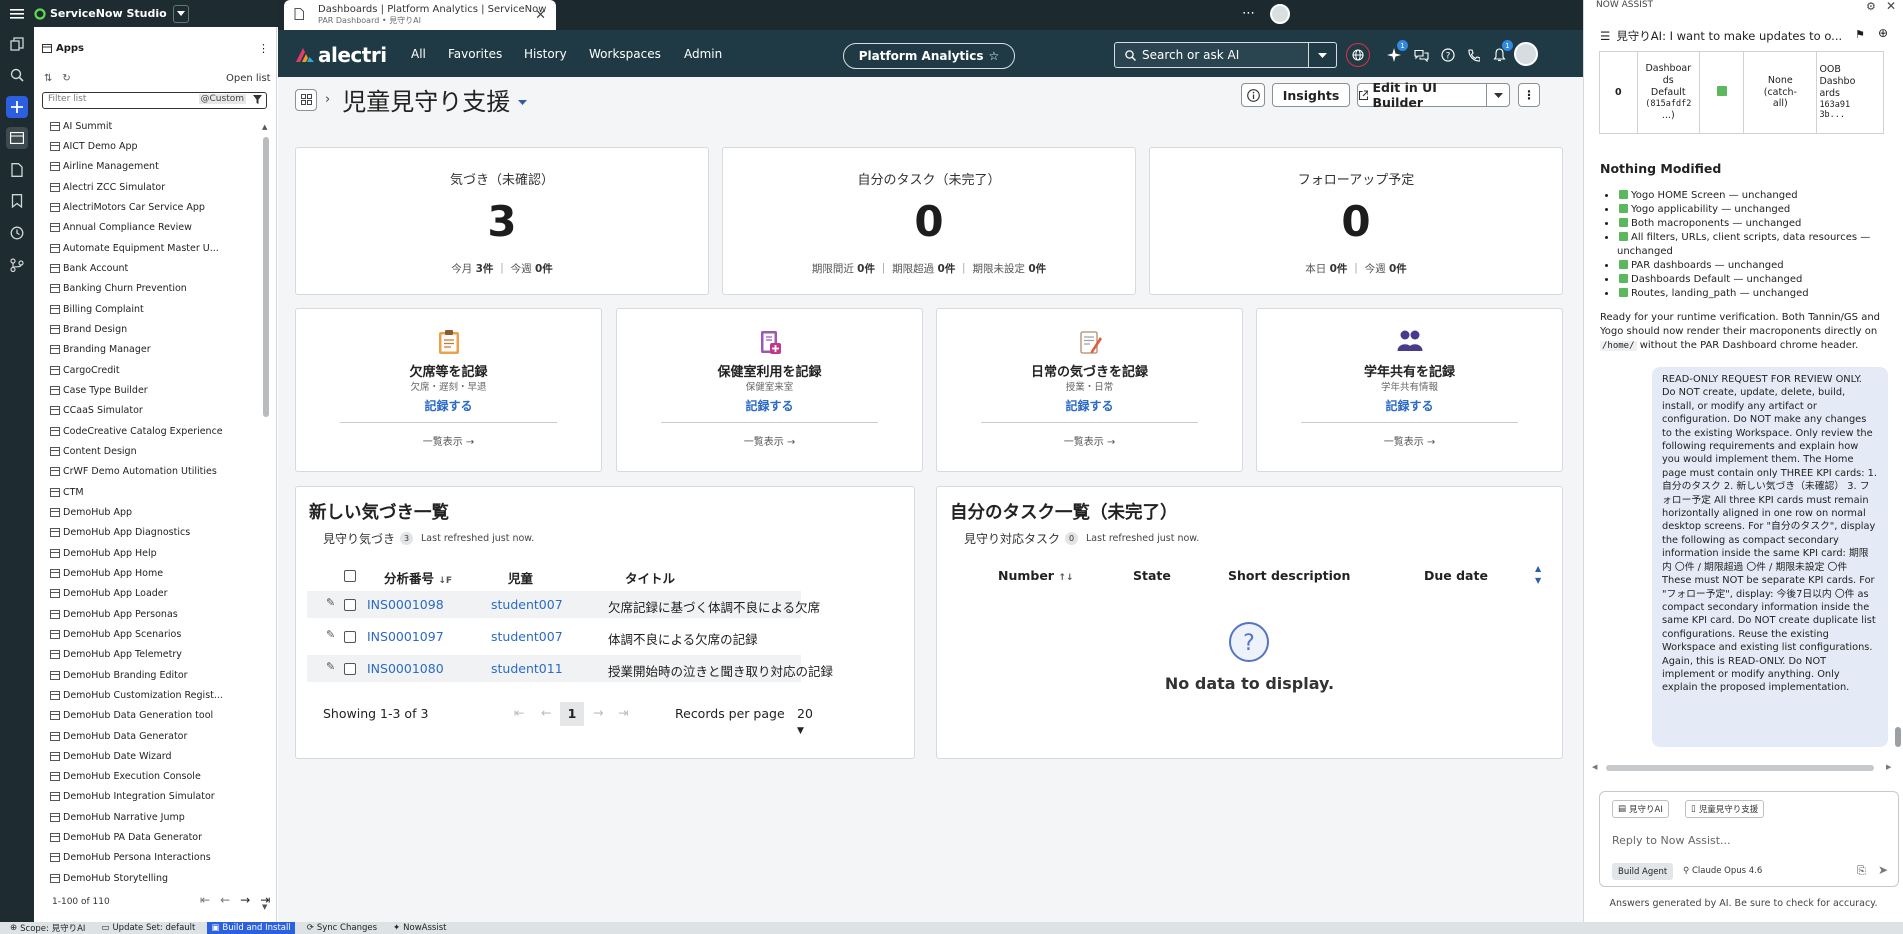 This screenshot has width=1903, height=934. I want to click on dashboard-grid-button, so click(306, 99).